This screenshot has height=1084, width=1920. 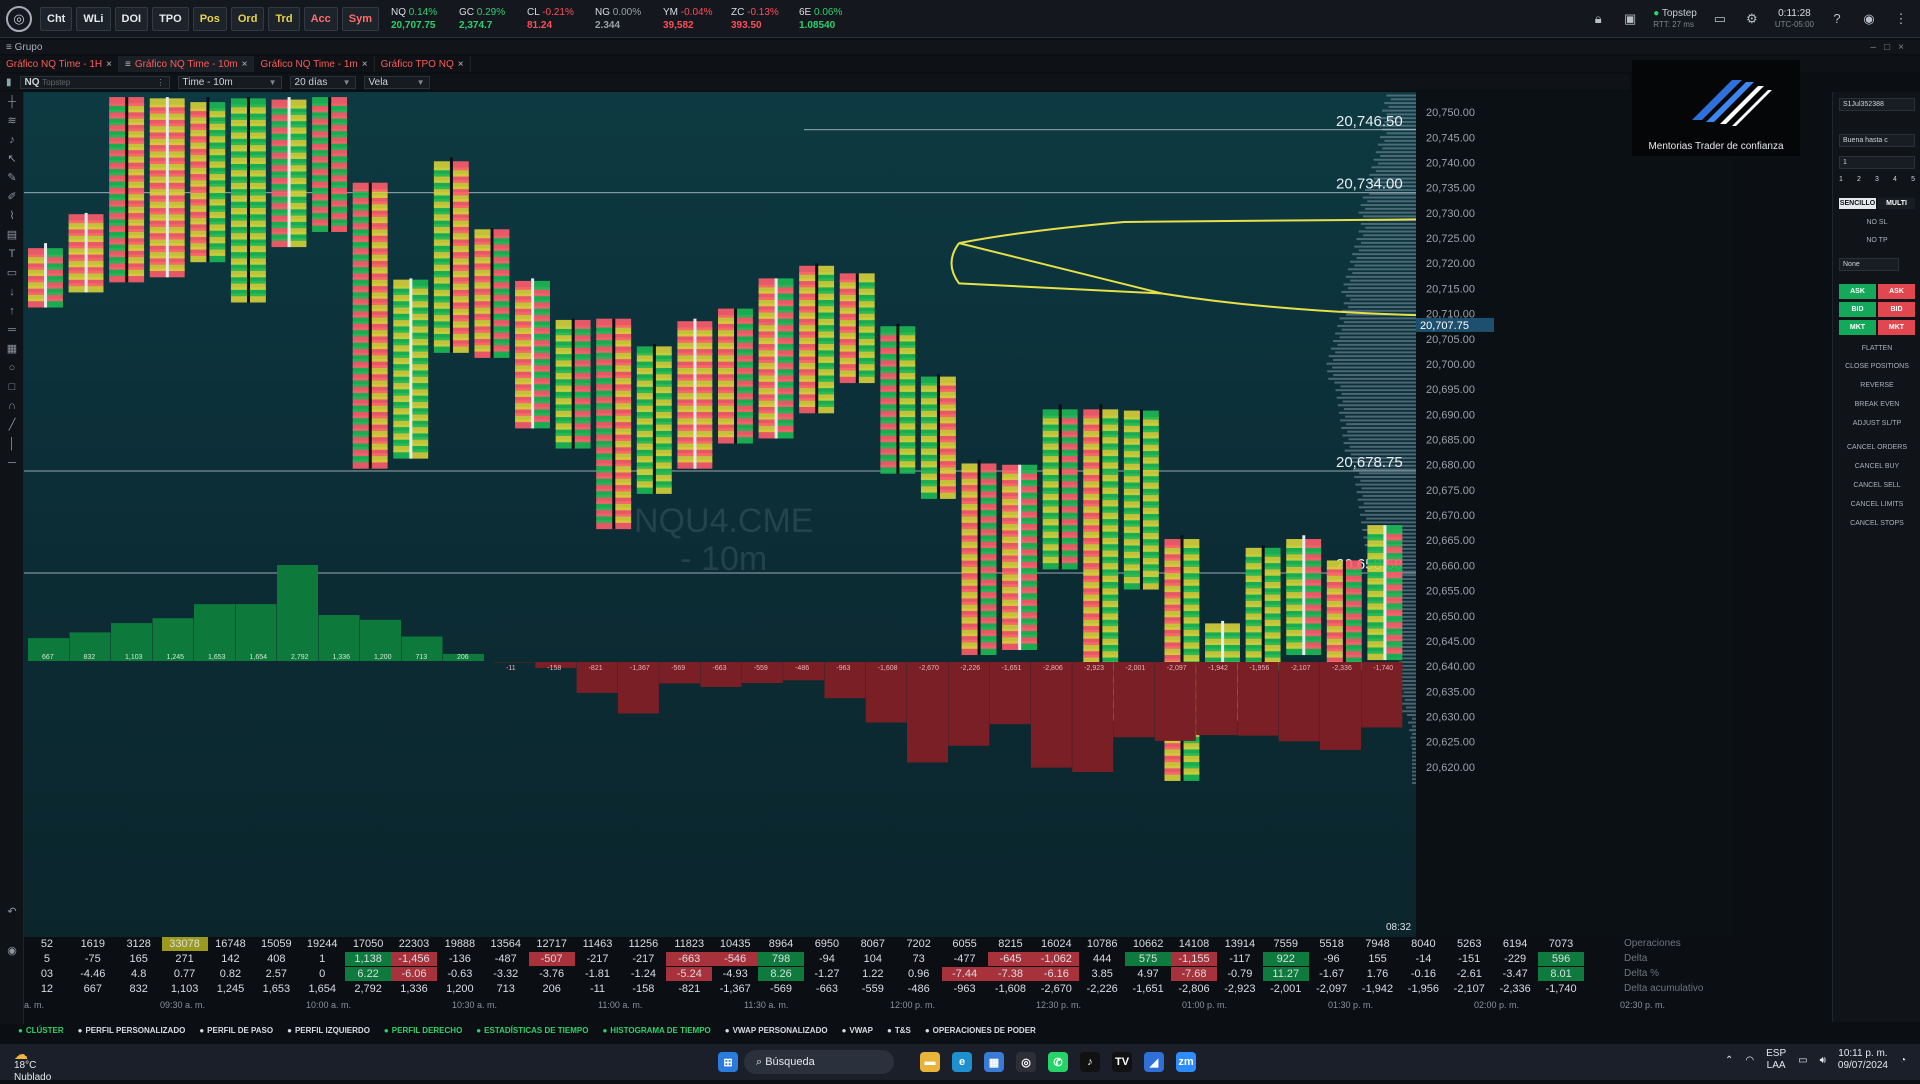 I want to click on no-sl-button: NO SL, so click(x=1877, y=222).